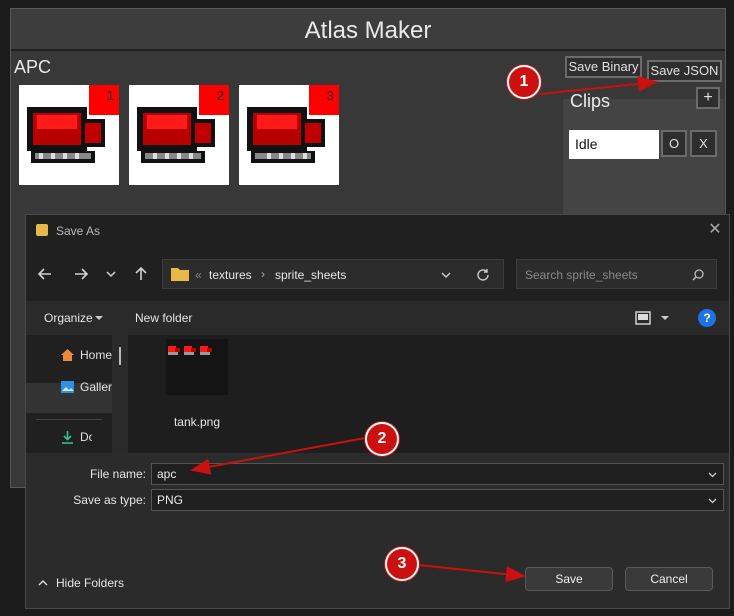 The height and width of the screenshot is (616, 734). What do you see at coordinates (524, 82) in the screenshot?
I see `step-1-badge: 1` at bounding box center [524, 82].